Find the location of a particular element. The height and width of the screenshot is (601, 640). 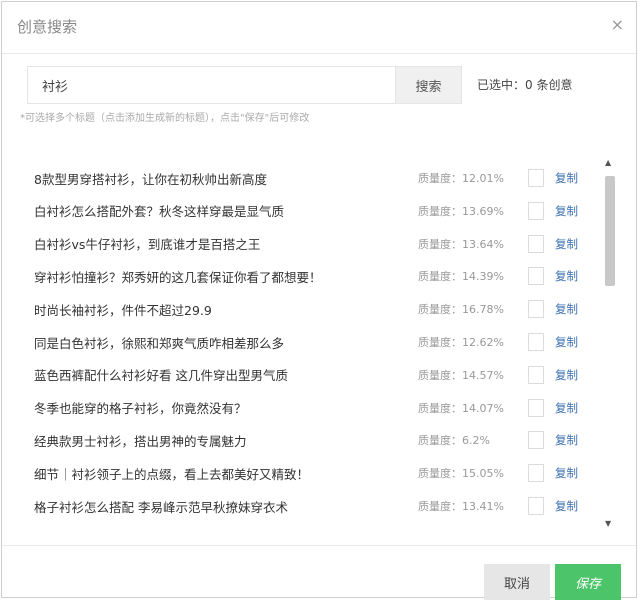

list-item: 白衬衫vs牛仔衬衫，到底谁才是百搭之王 质量度：13.64% 复制 is located at coordinates (310, 244).